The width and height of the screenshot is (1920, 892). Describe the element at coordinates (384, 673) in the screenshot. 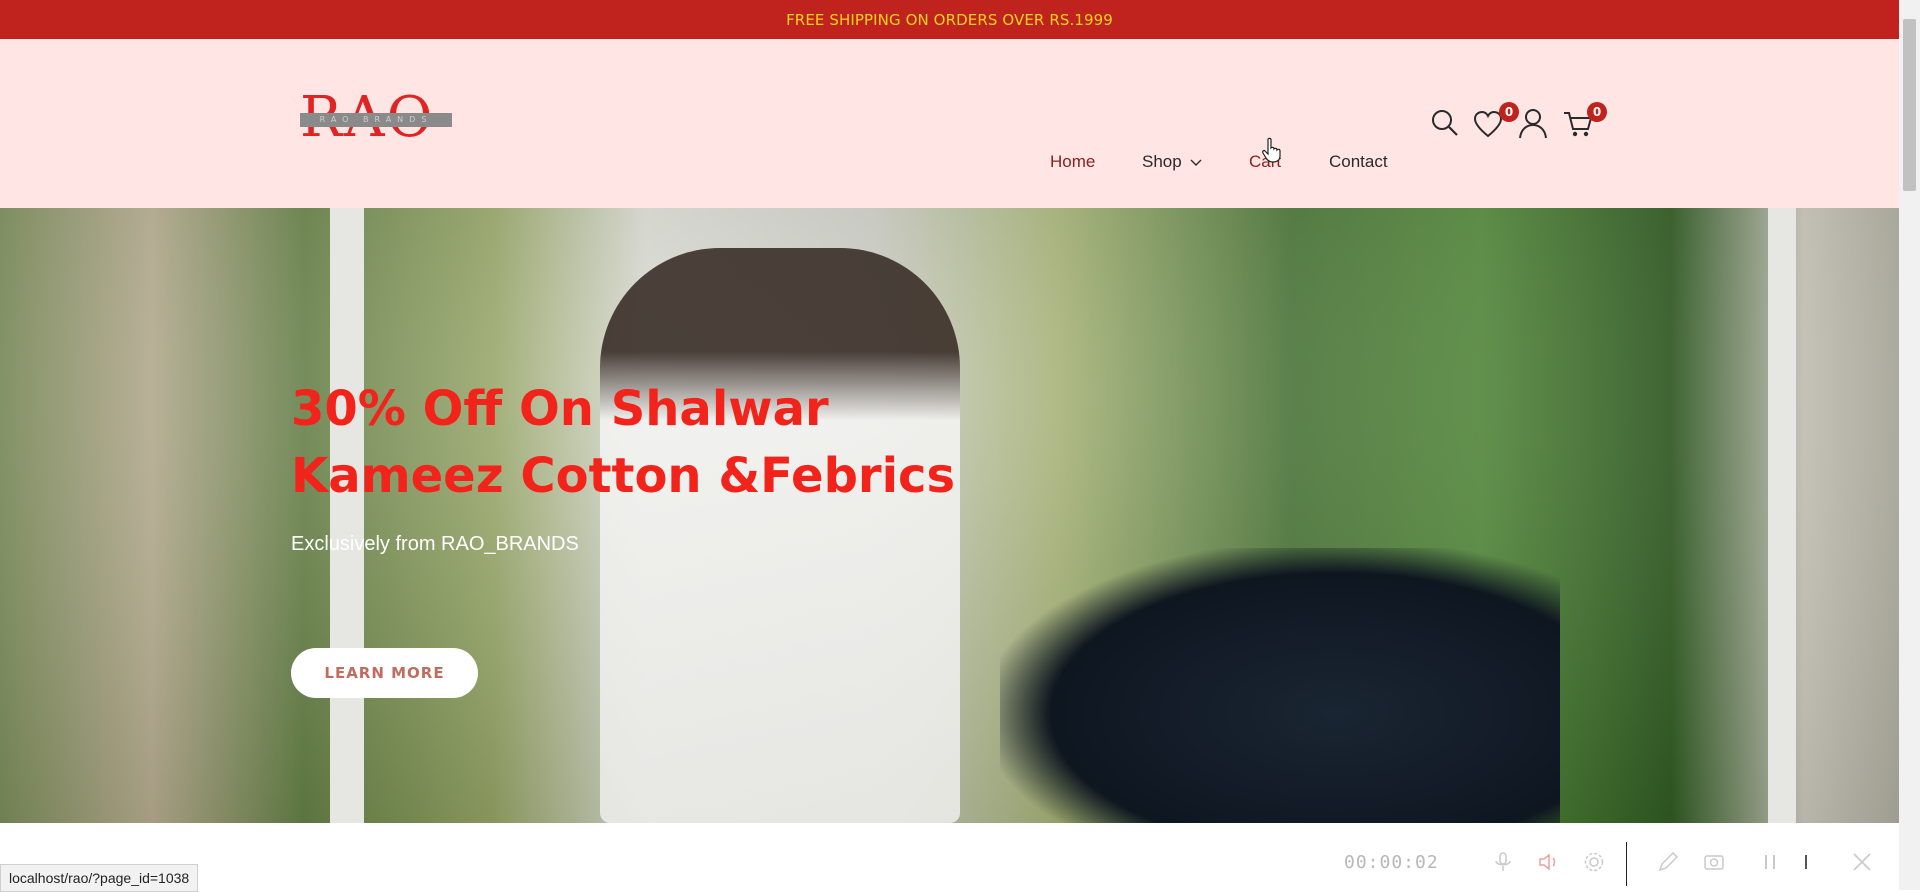

I see `learn-more-button: LEARN MORE` at that location.